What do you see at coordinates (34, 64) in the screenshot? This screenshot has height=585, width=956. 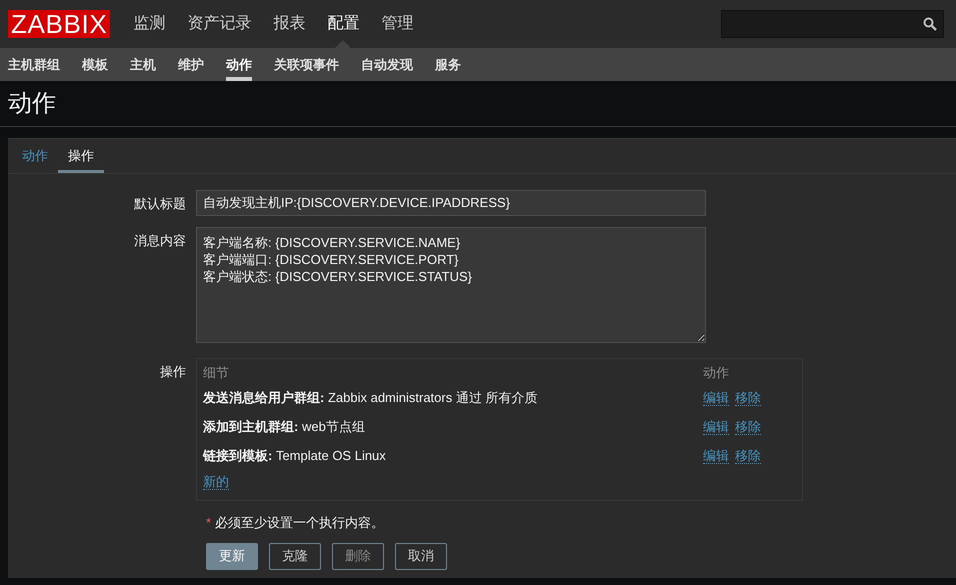 I see `sub-menu-item: 主机群组` at bounding box center [34, 64].